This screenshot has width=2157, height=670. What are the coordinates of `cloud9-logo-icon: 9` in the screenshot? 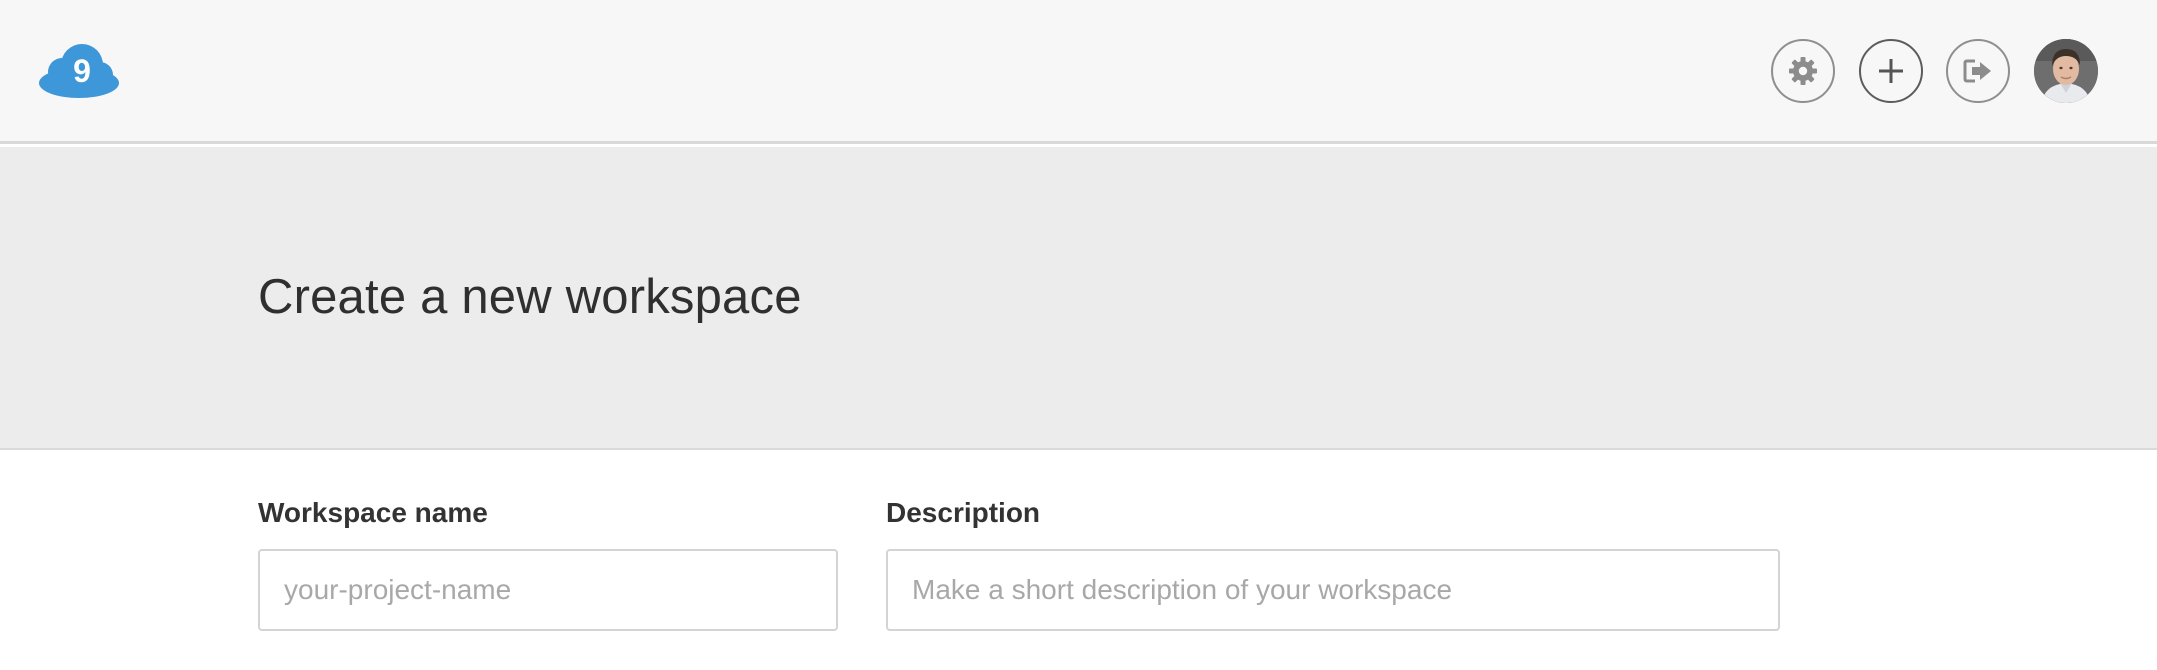 It's located at (79, 71).